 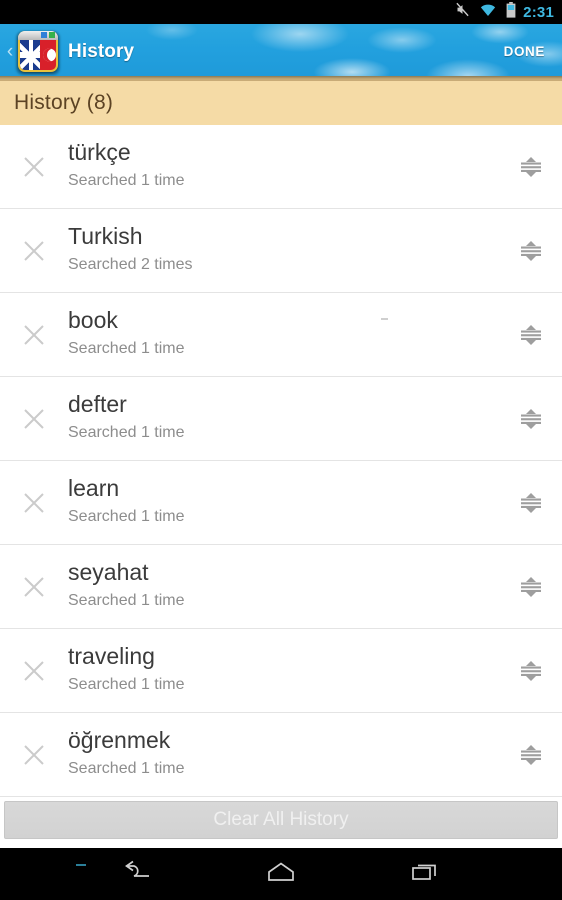 I want to click on nav-back-button, so click(x=137, y=874).